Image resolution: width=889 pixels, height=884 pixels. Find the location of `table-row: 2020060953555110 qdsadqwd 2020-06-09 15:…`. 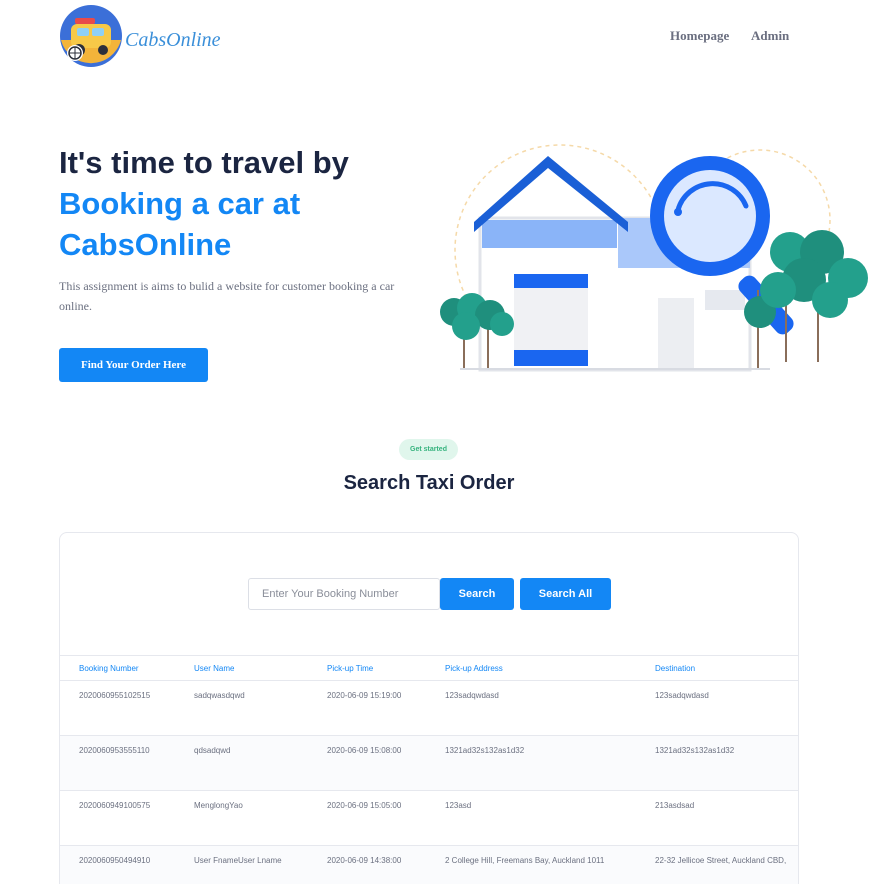

table-row: 2020060953555110 qdsadqwd 2020-06-09 15:… is located at coordinates (429, 763).